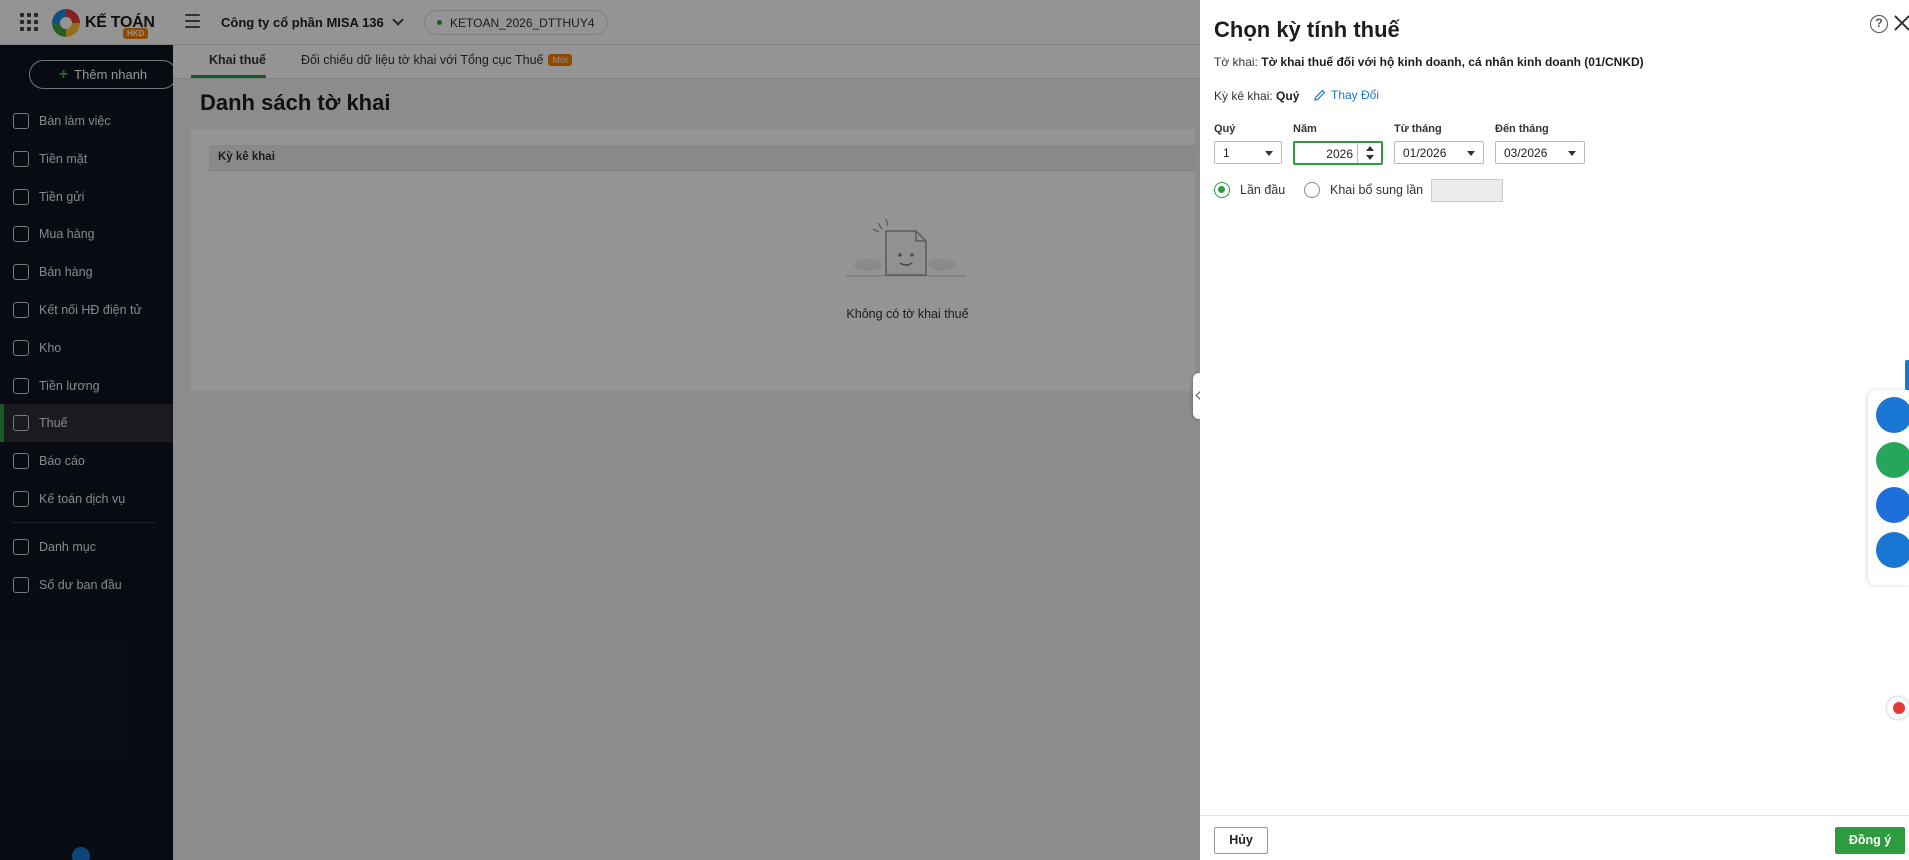 Image resolution: width=1909 pixels, height=860 pixels. I want to click on from-month-value: 01/2026, so click(1425, 153).